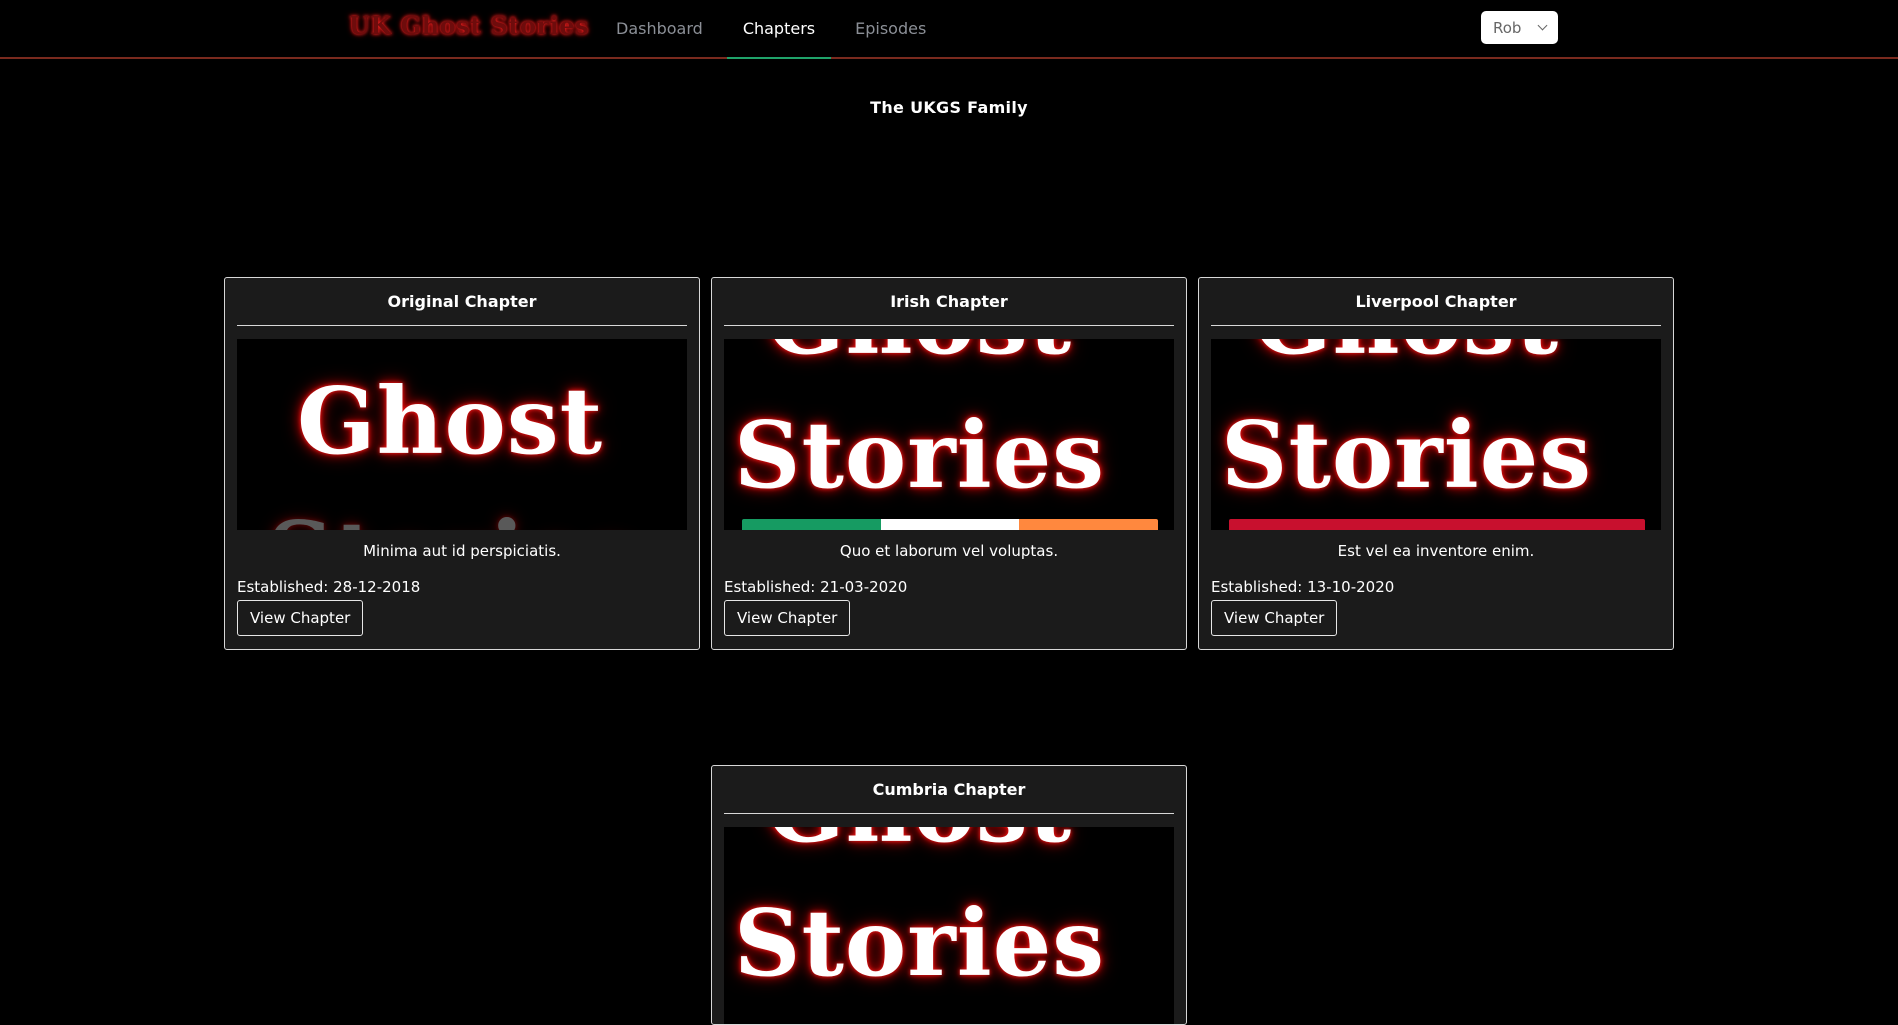 Image resolution: width=1898 pixels, height=1025 pixels. What do you see at coordinates (950, 524) in the screenshot?
I see `irish-flag-stripe` at bounding box center [950, 524].